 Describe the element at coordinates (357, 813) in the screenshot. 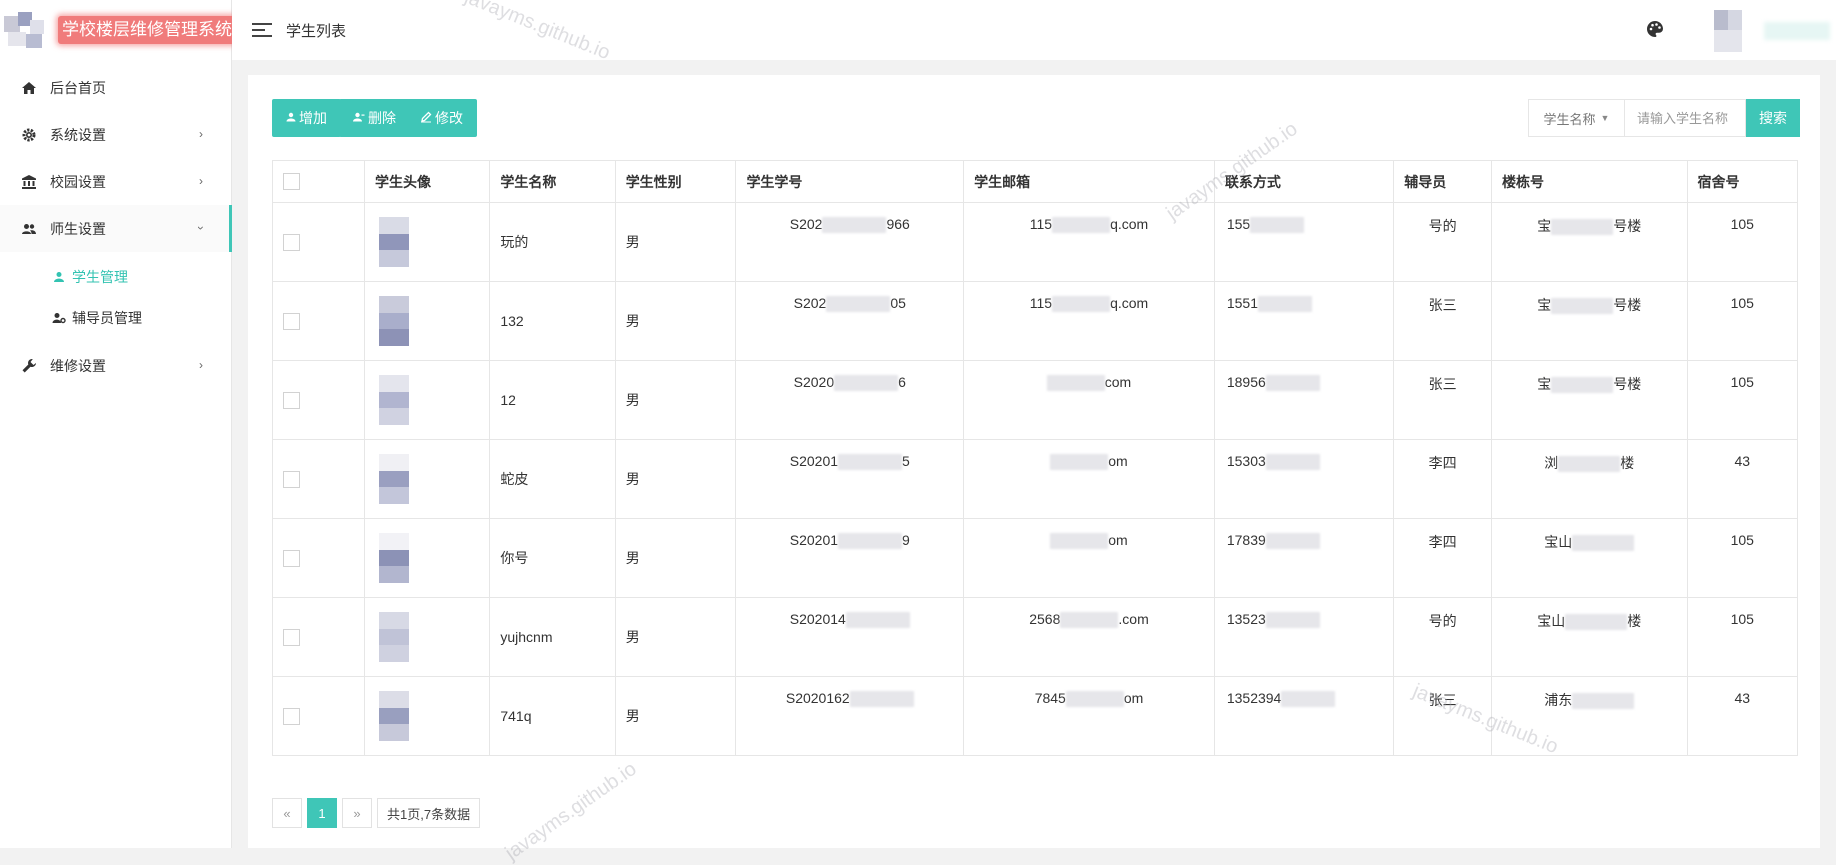

I see `next-page-button: »` at that location.